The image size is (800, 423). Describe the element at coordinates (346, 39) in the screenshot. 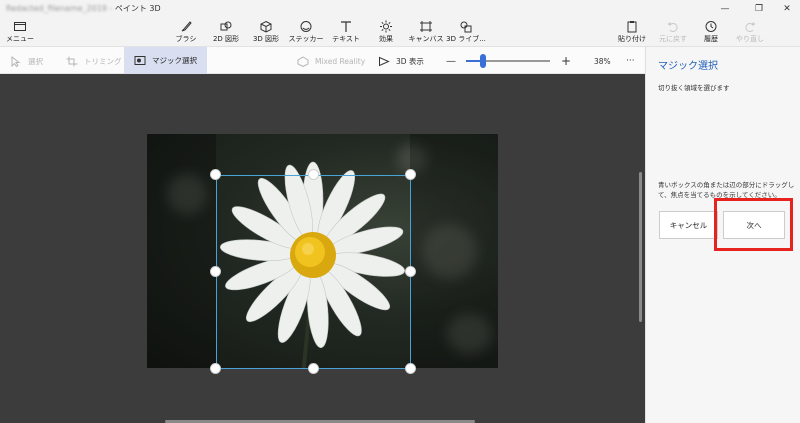

I see `text-label: テキスト` at that location.